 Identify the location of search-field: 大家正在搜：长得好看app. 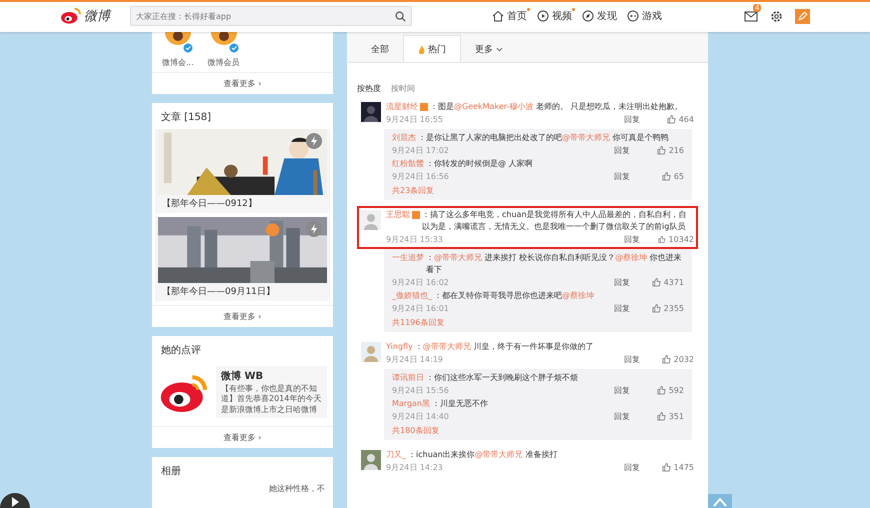
(271, 16).